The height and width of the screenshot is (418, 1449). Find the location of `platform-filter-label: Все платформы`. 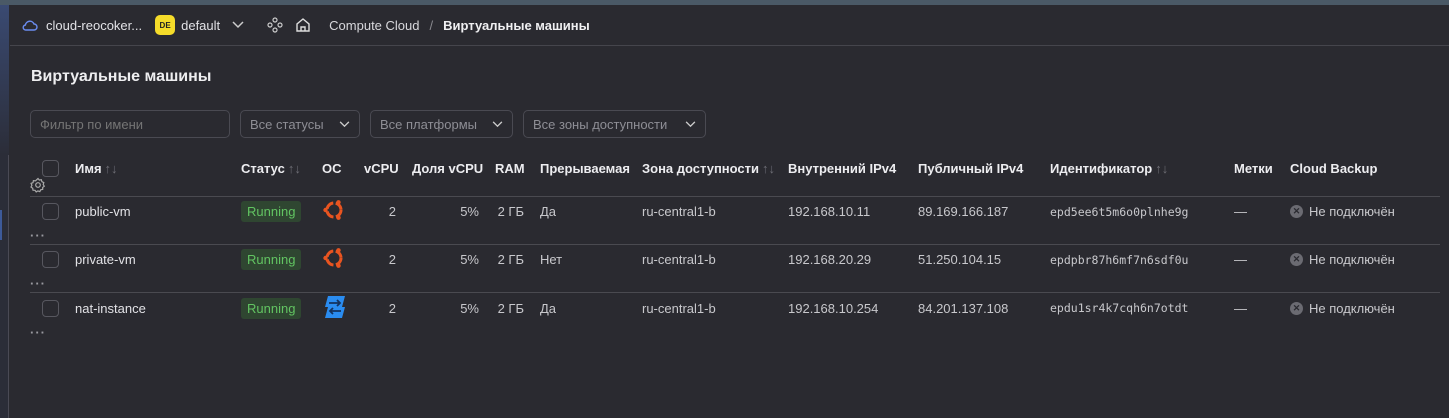

platform-filter-label: Все платформы is located at coordinates (428, 124).